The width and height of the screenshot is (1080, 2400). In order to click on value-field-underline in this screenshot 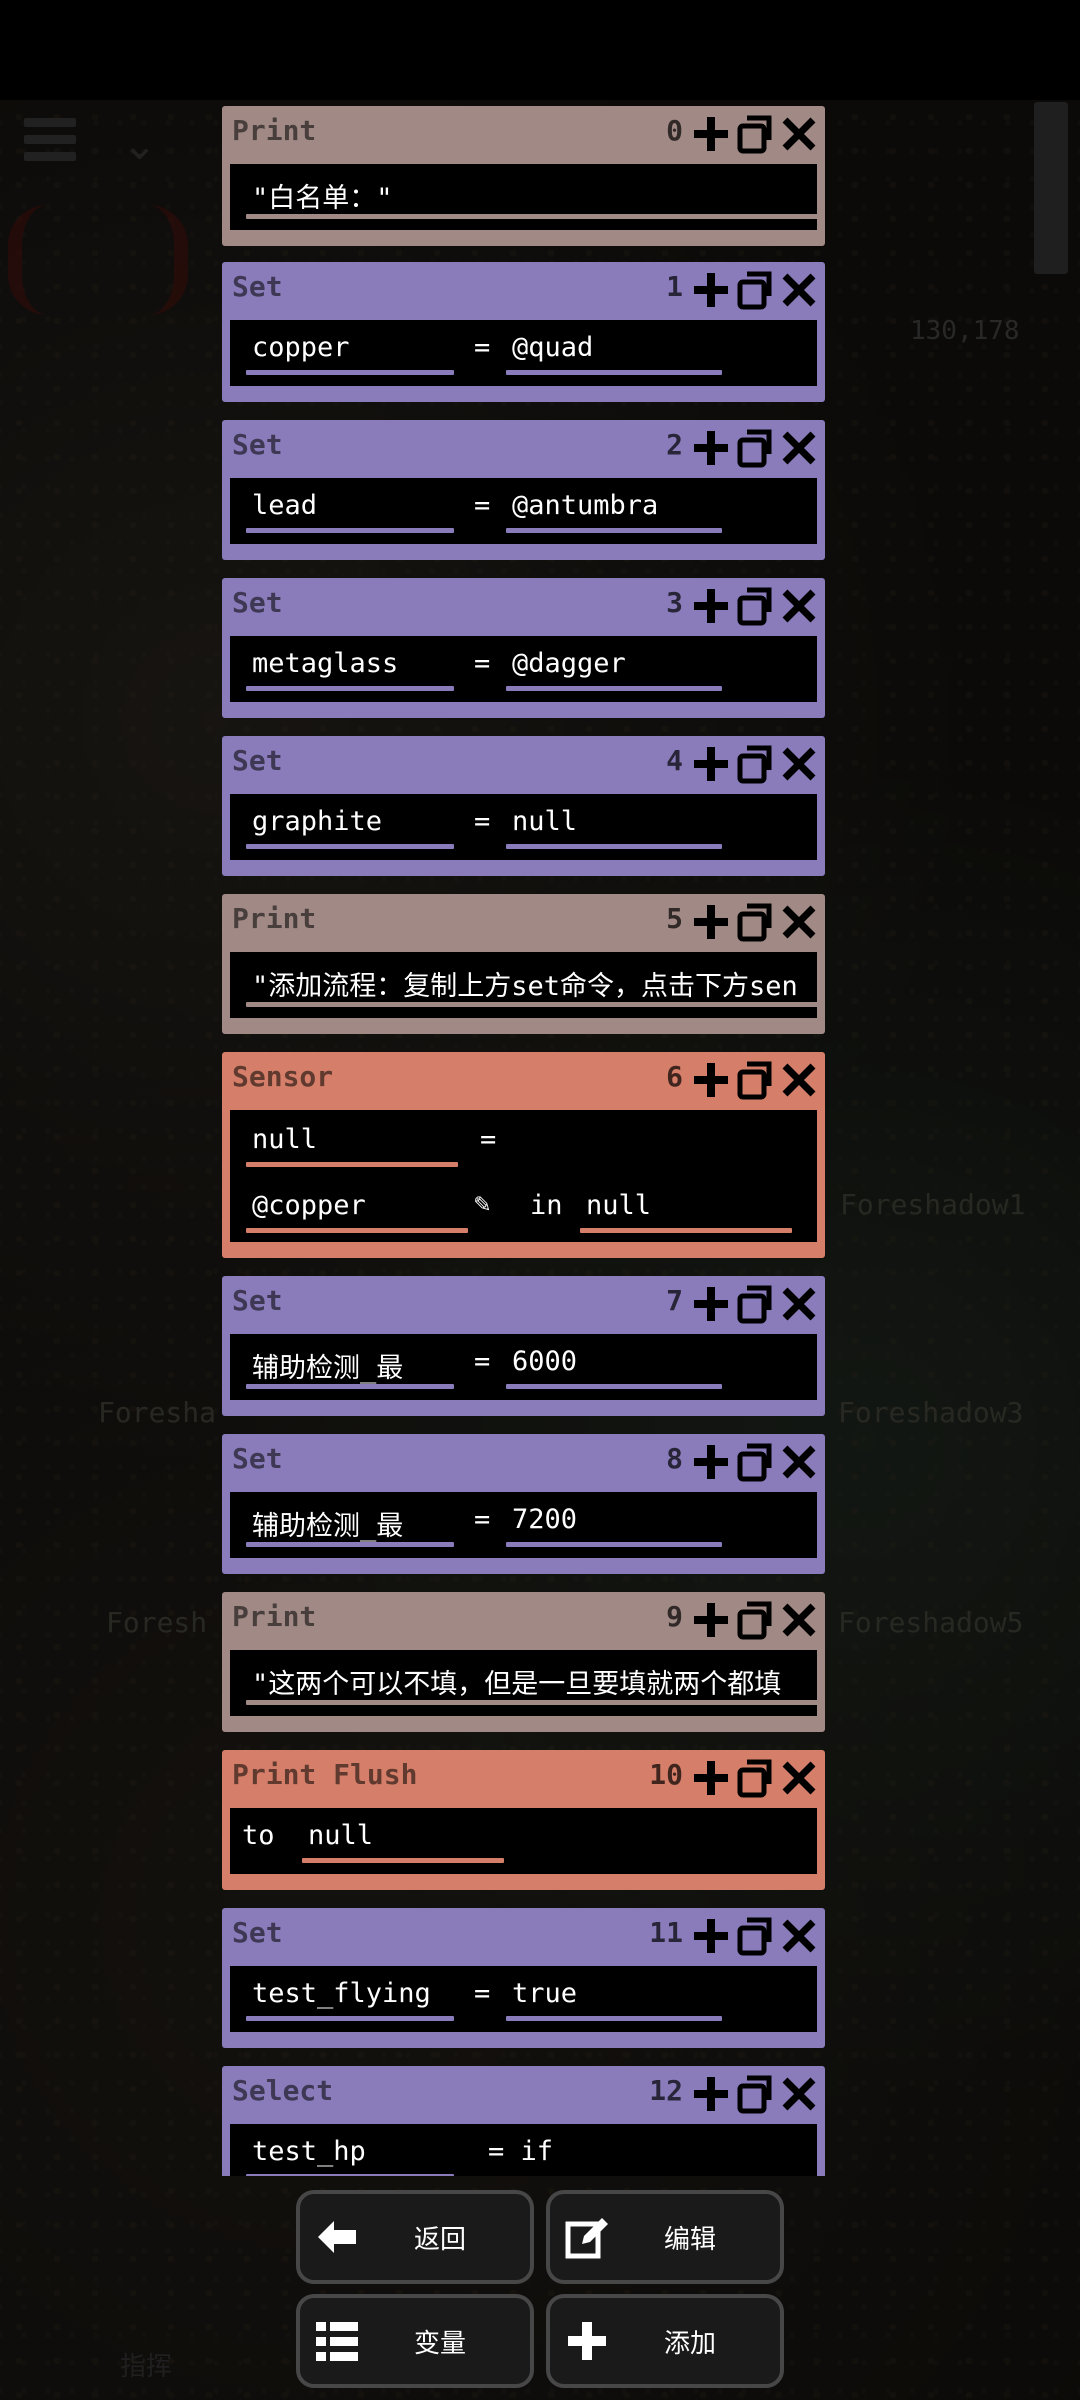, I will do `click(614, 530)`.